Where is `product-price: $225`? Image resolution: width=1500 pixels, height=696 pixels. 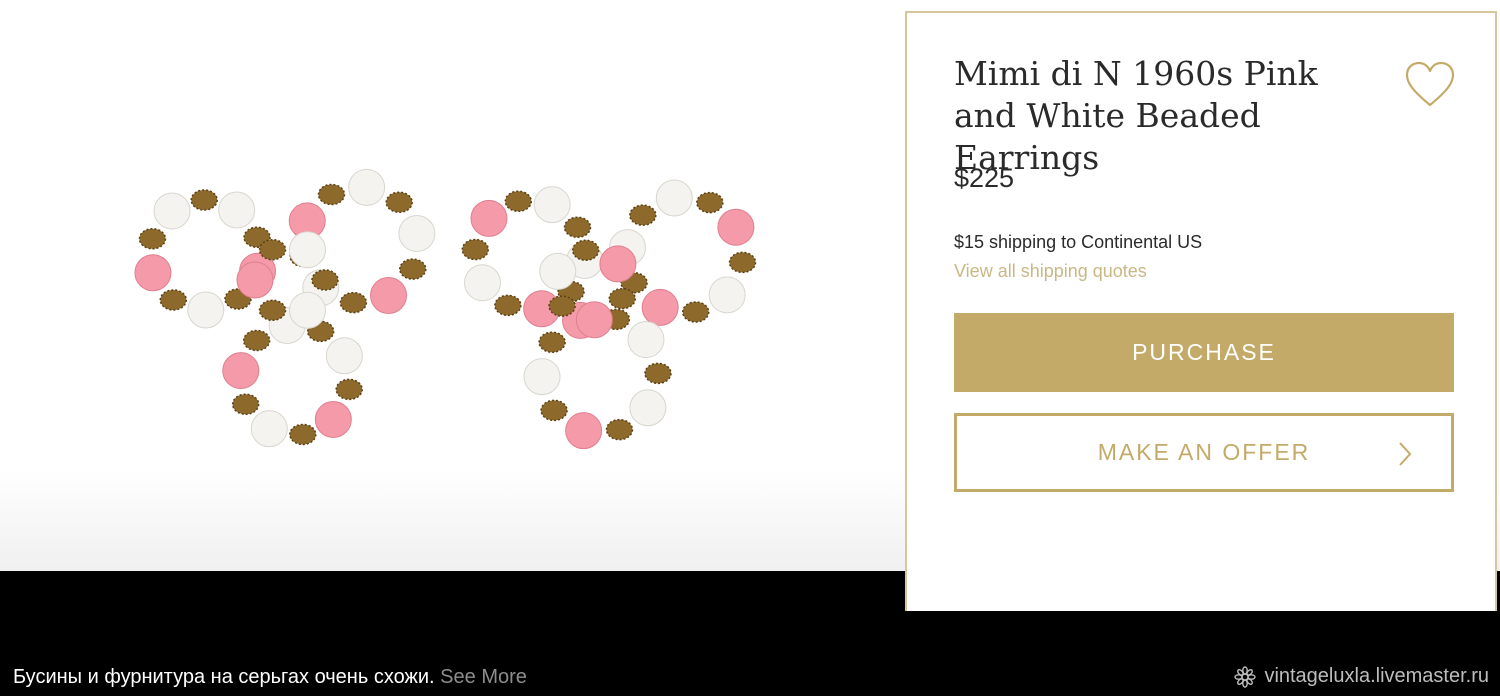 product-price: $225 is located at coordinates (984, 178).